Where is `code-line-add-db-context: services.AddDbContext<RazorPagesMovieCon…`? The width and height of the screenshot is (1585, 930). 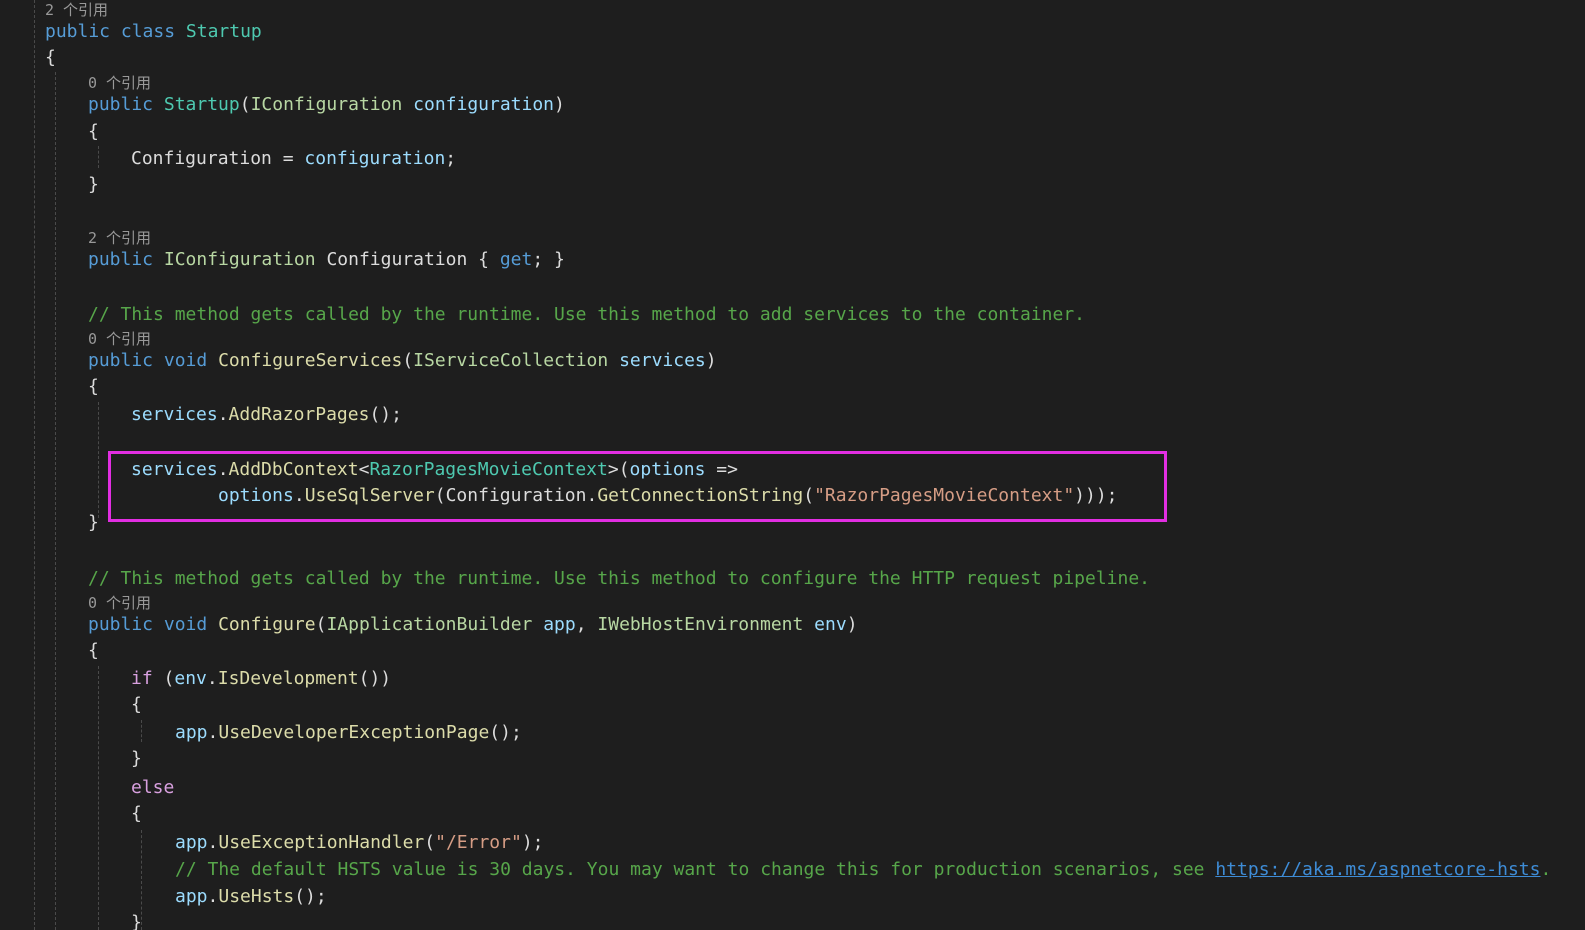 code-line-add-db-context: services.AddDbContext<RazorPagesMovieCon… is located at coordinates (434, 470).